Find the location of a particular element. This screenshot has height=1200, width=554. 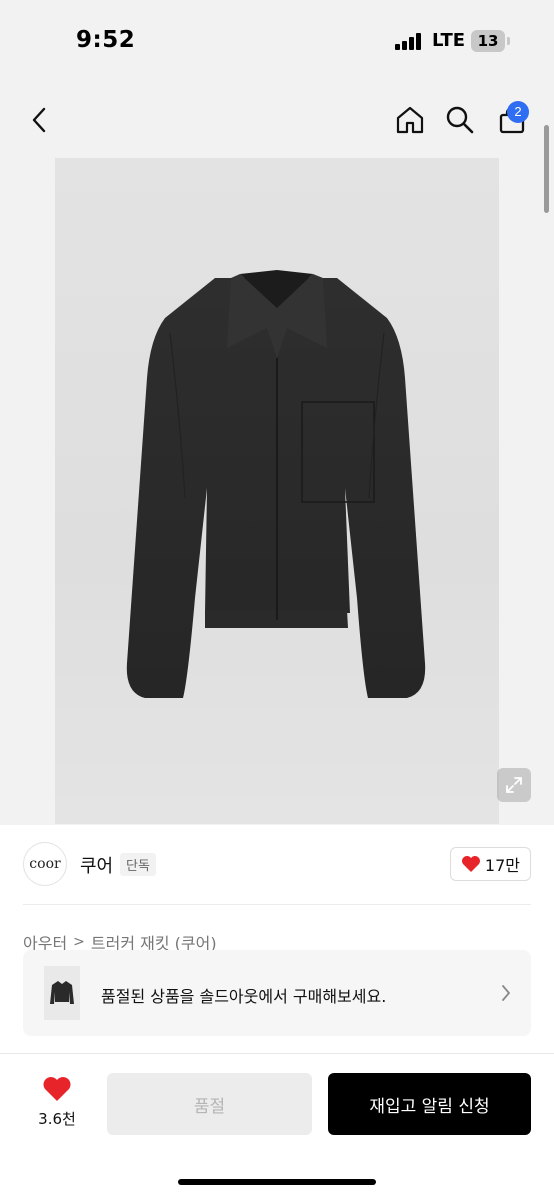

battery-icon: 13 is located at coordinates (488, 41).